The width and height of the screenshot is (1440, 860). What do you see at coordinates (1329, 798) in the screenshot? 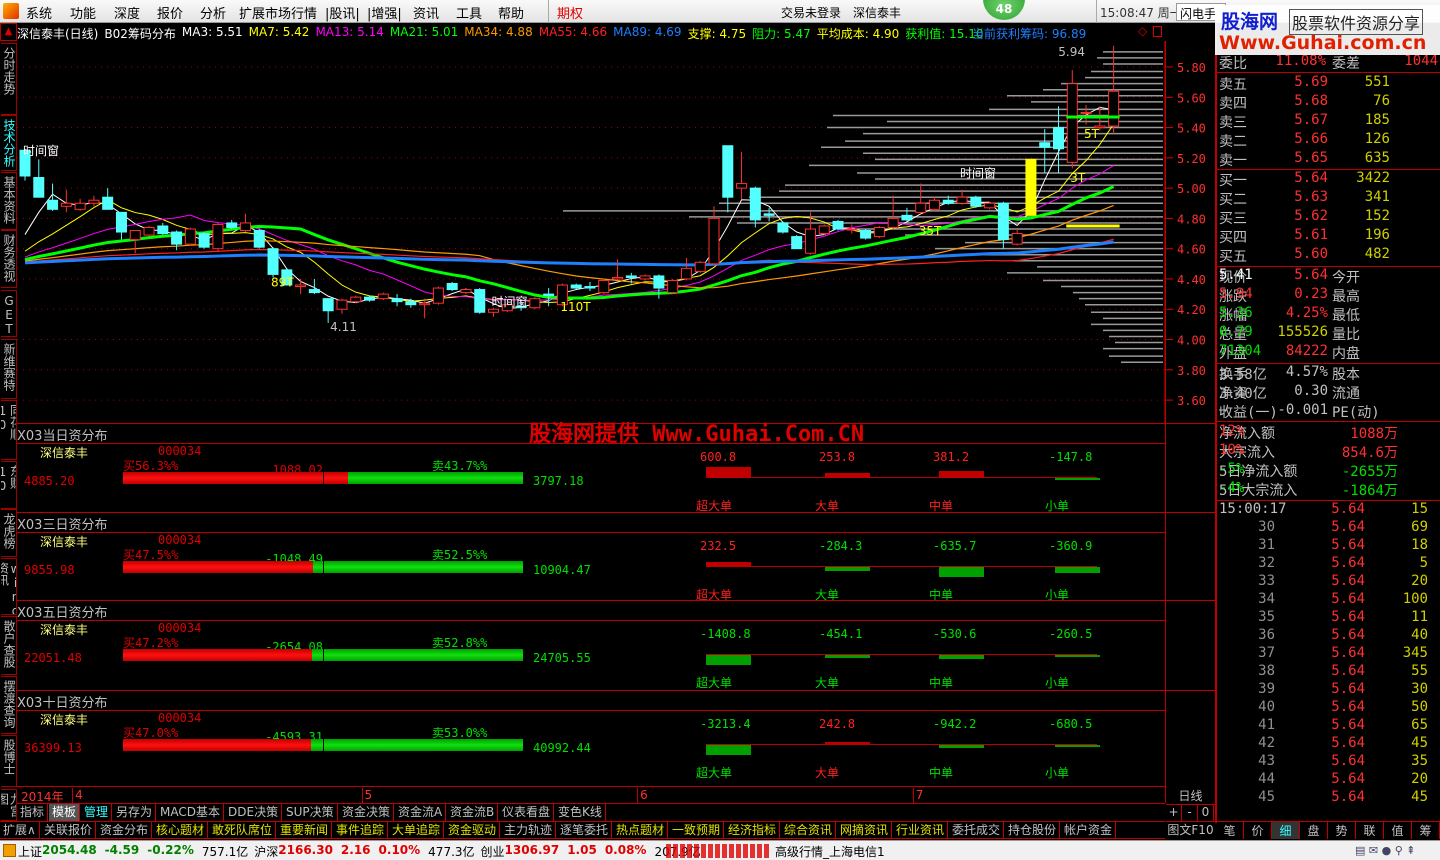
I see `tick-row: 45 5.64 45` at bounding box center [1329, 798].